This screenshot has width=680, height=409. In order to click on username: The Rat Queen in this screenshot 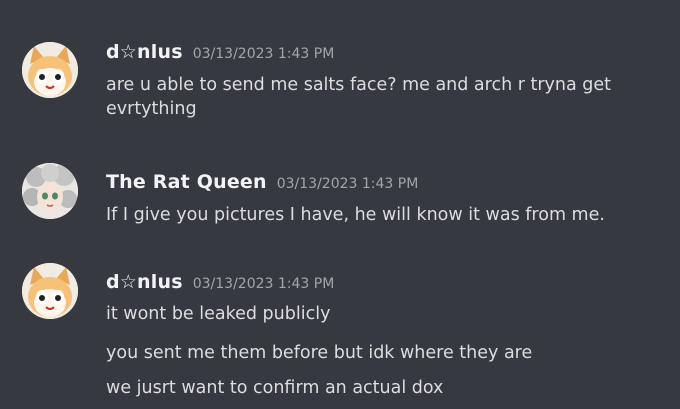, I will do `click(186, 182)`.